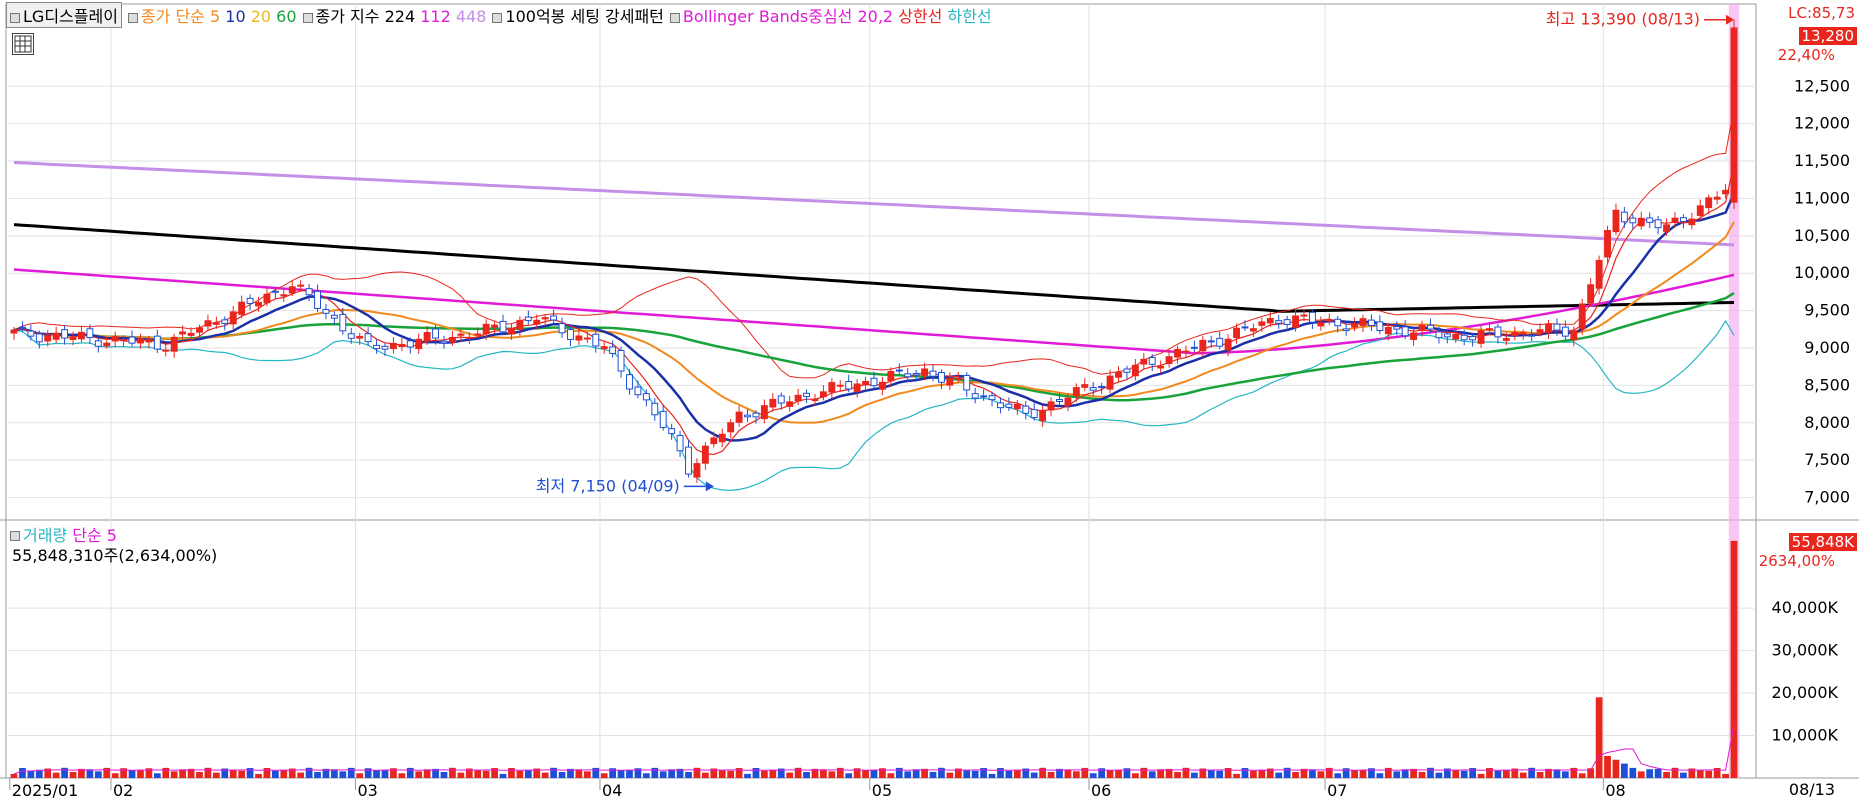  Describe the element at coordinates (23, 44) in the screenshot. I see `calculator-icon` at that location.